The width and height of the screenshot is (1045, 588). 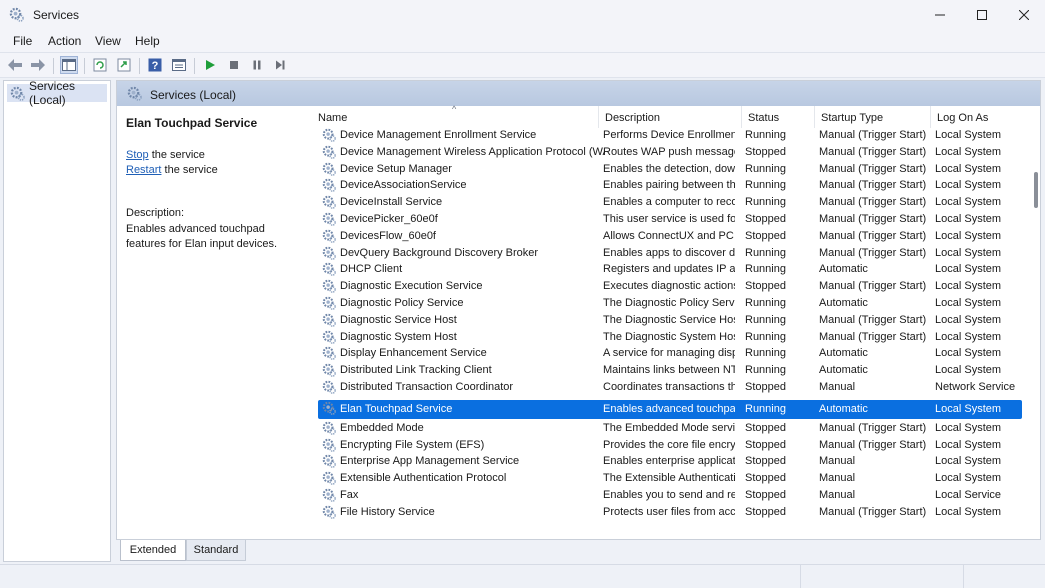 What do you see at coordinates (108, 41) in the screenshot?
I see `menu-view: View` at bounding box center [108, 41].